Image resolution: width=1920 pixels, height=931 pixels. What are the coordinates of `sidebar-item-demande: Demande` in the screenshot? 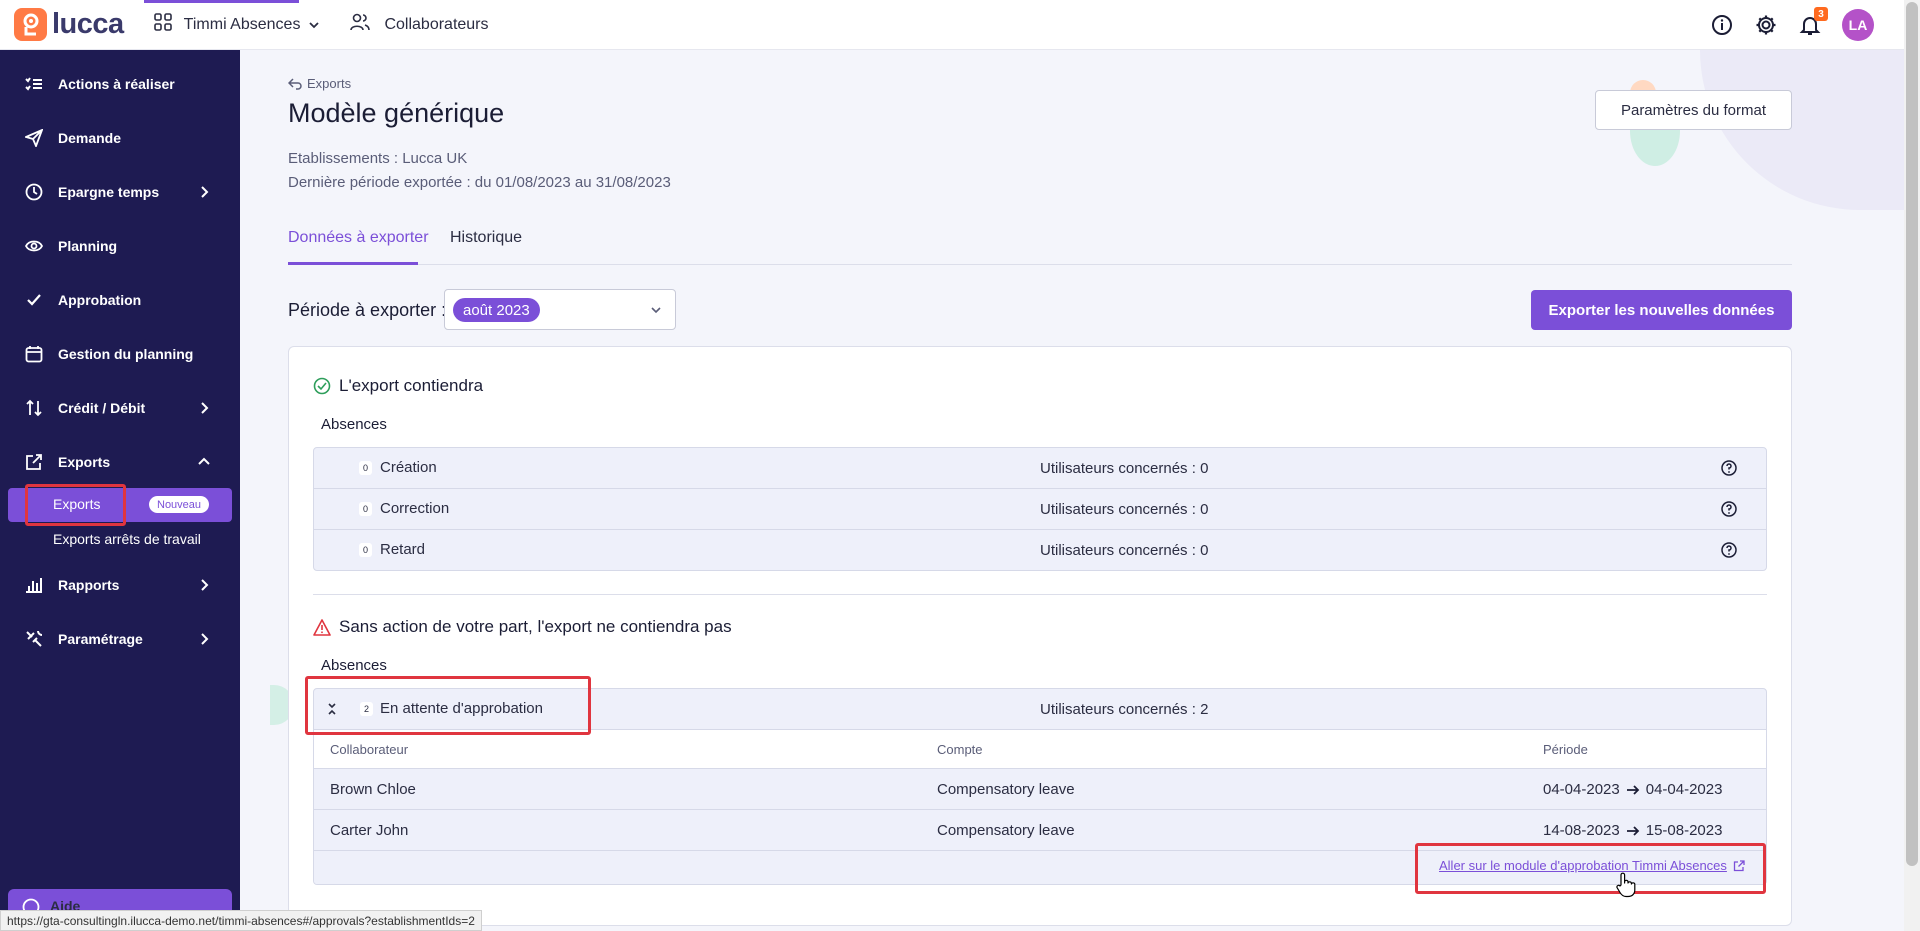 It's located at (120, 138).